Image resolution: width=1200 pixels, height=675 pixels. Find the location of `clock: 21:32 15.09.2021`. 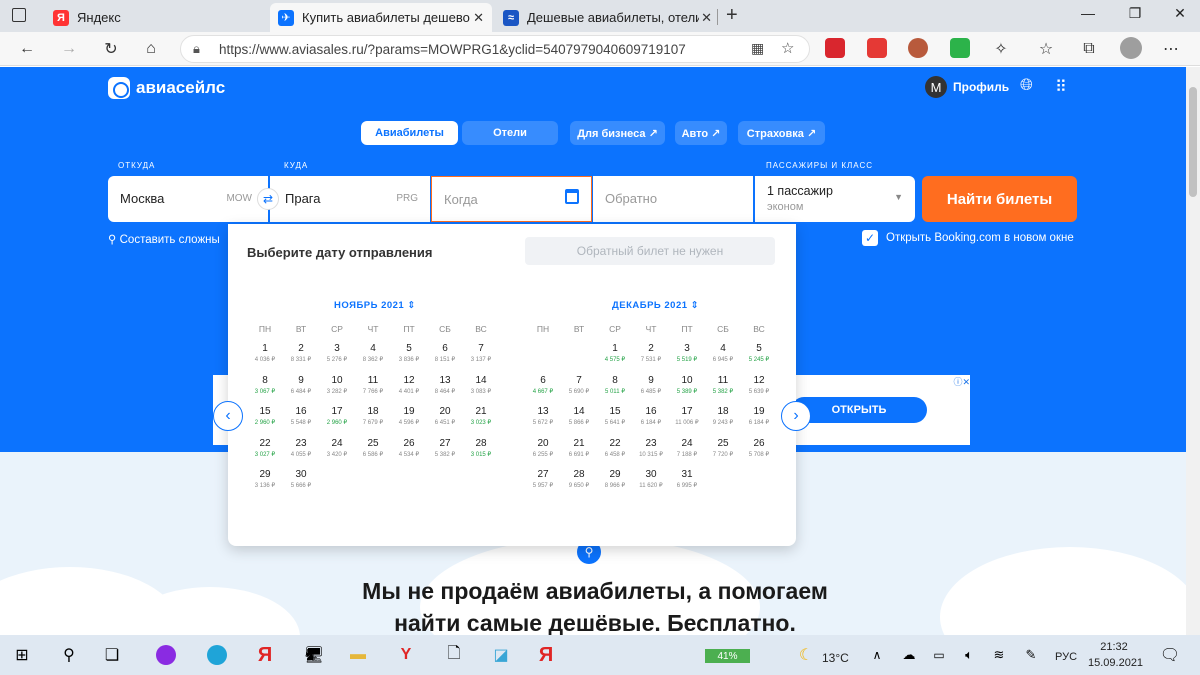

clock: 21:32 15.09.2021 is located at coordinates (1115, 655).